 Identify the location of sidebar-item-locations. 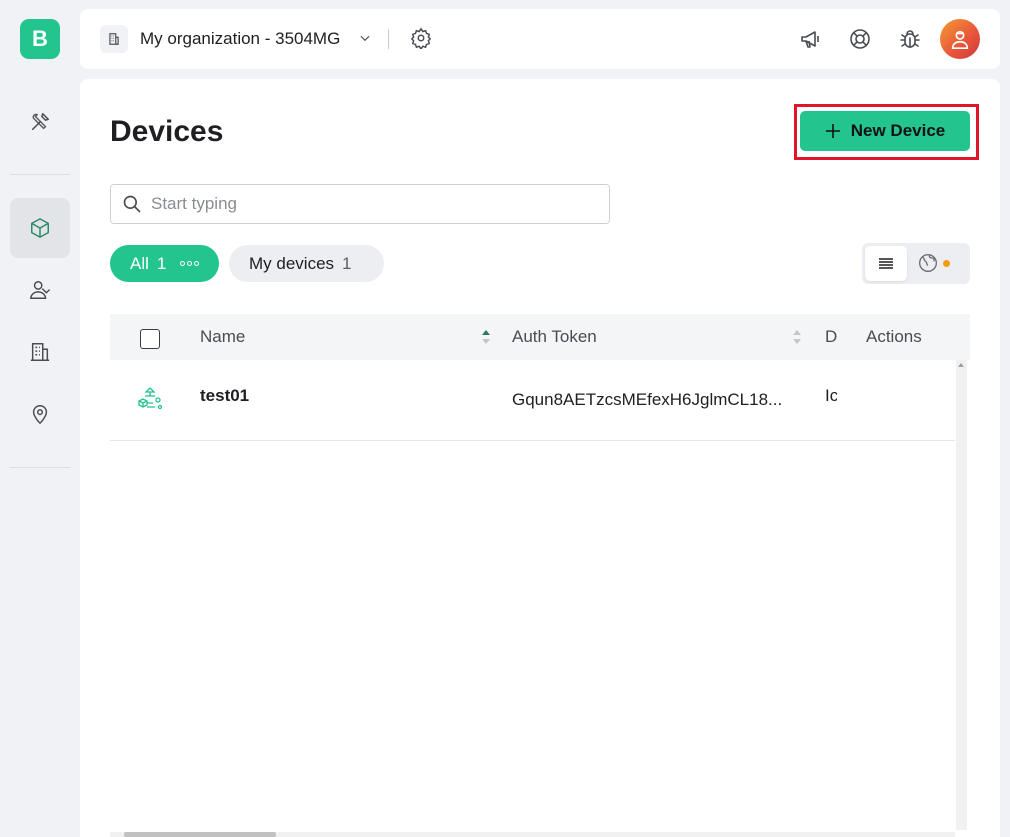
(40, 414).